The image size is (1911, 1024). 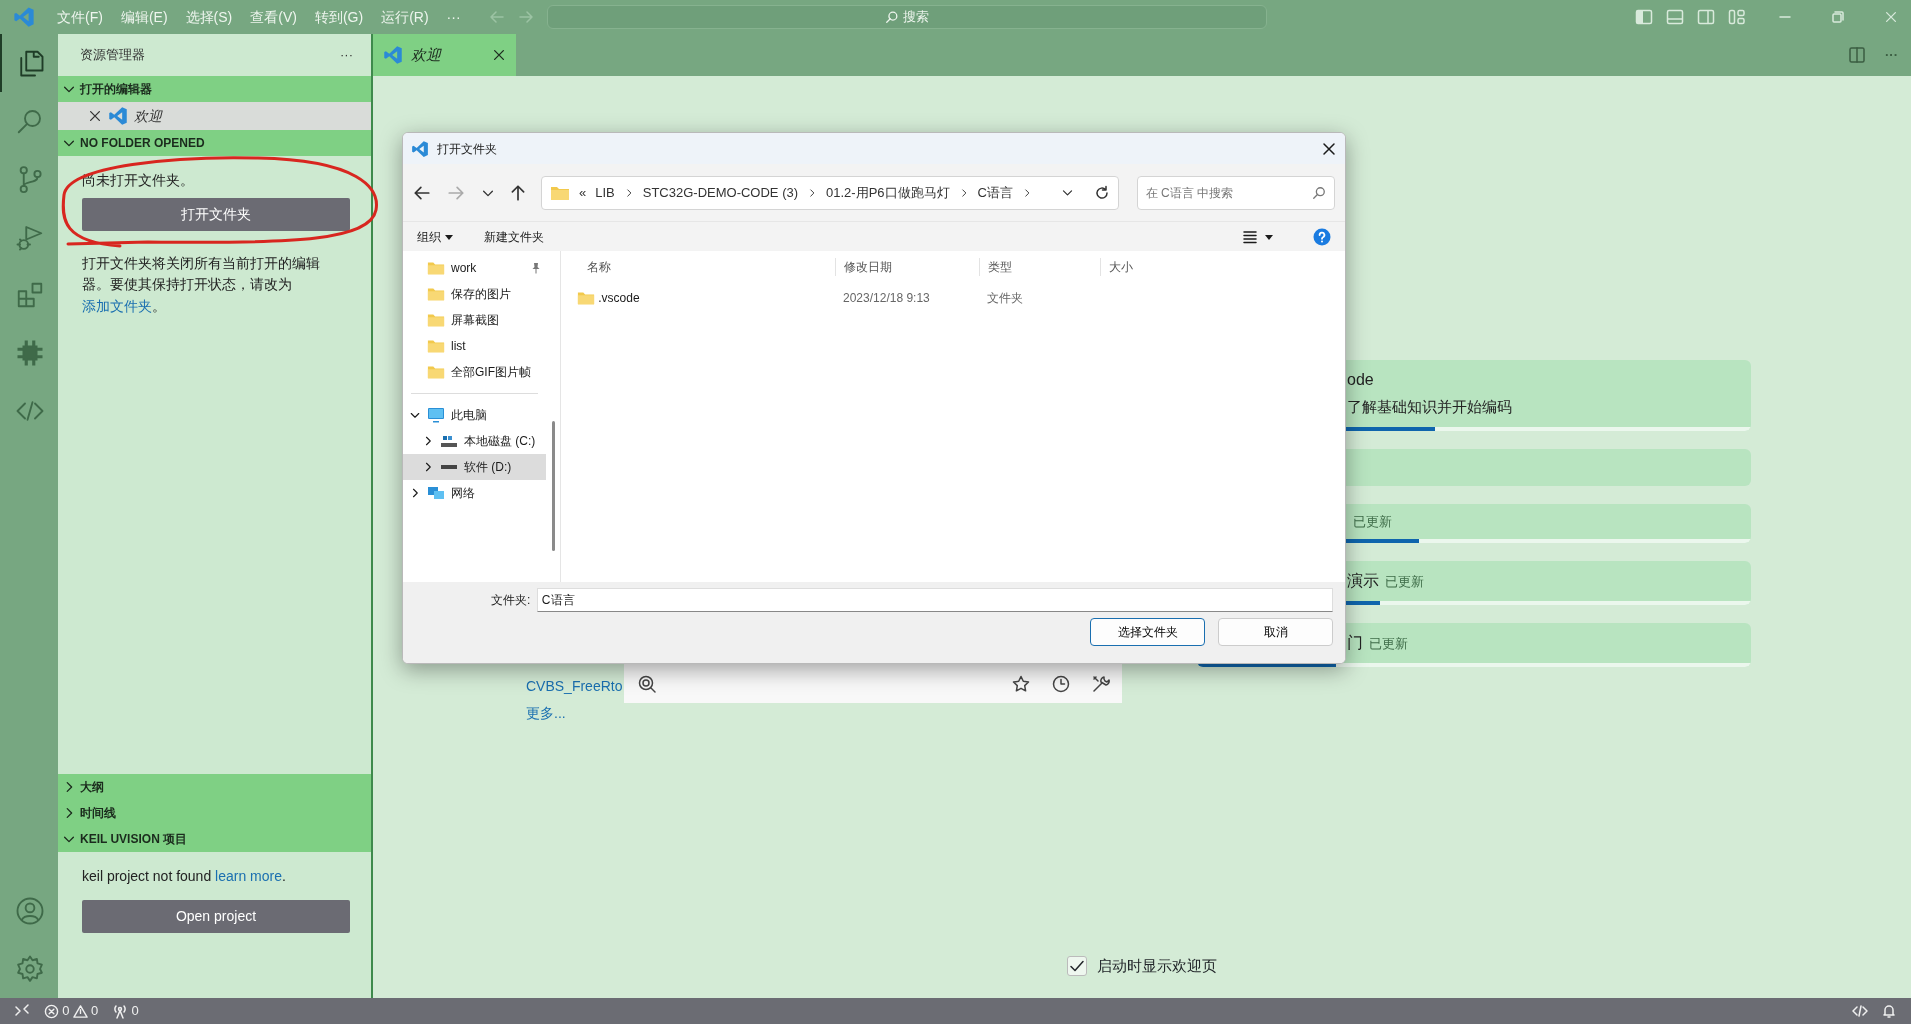 I want to click on section-header: 大纲, so click(x=214, y=787).